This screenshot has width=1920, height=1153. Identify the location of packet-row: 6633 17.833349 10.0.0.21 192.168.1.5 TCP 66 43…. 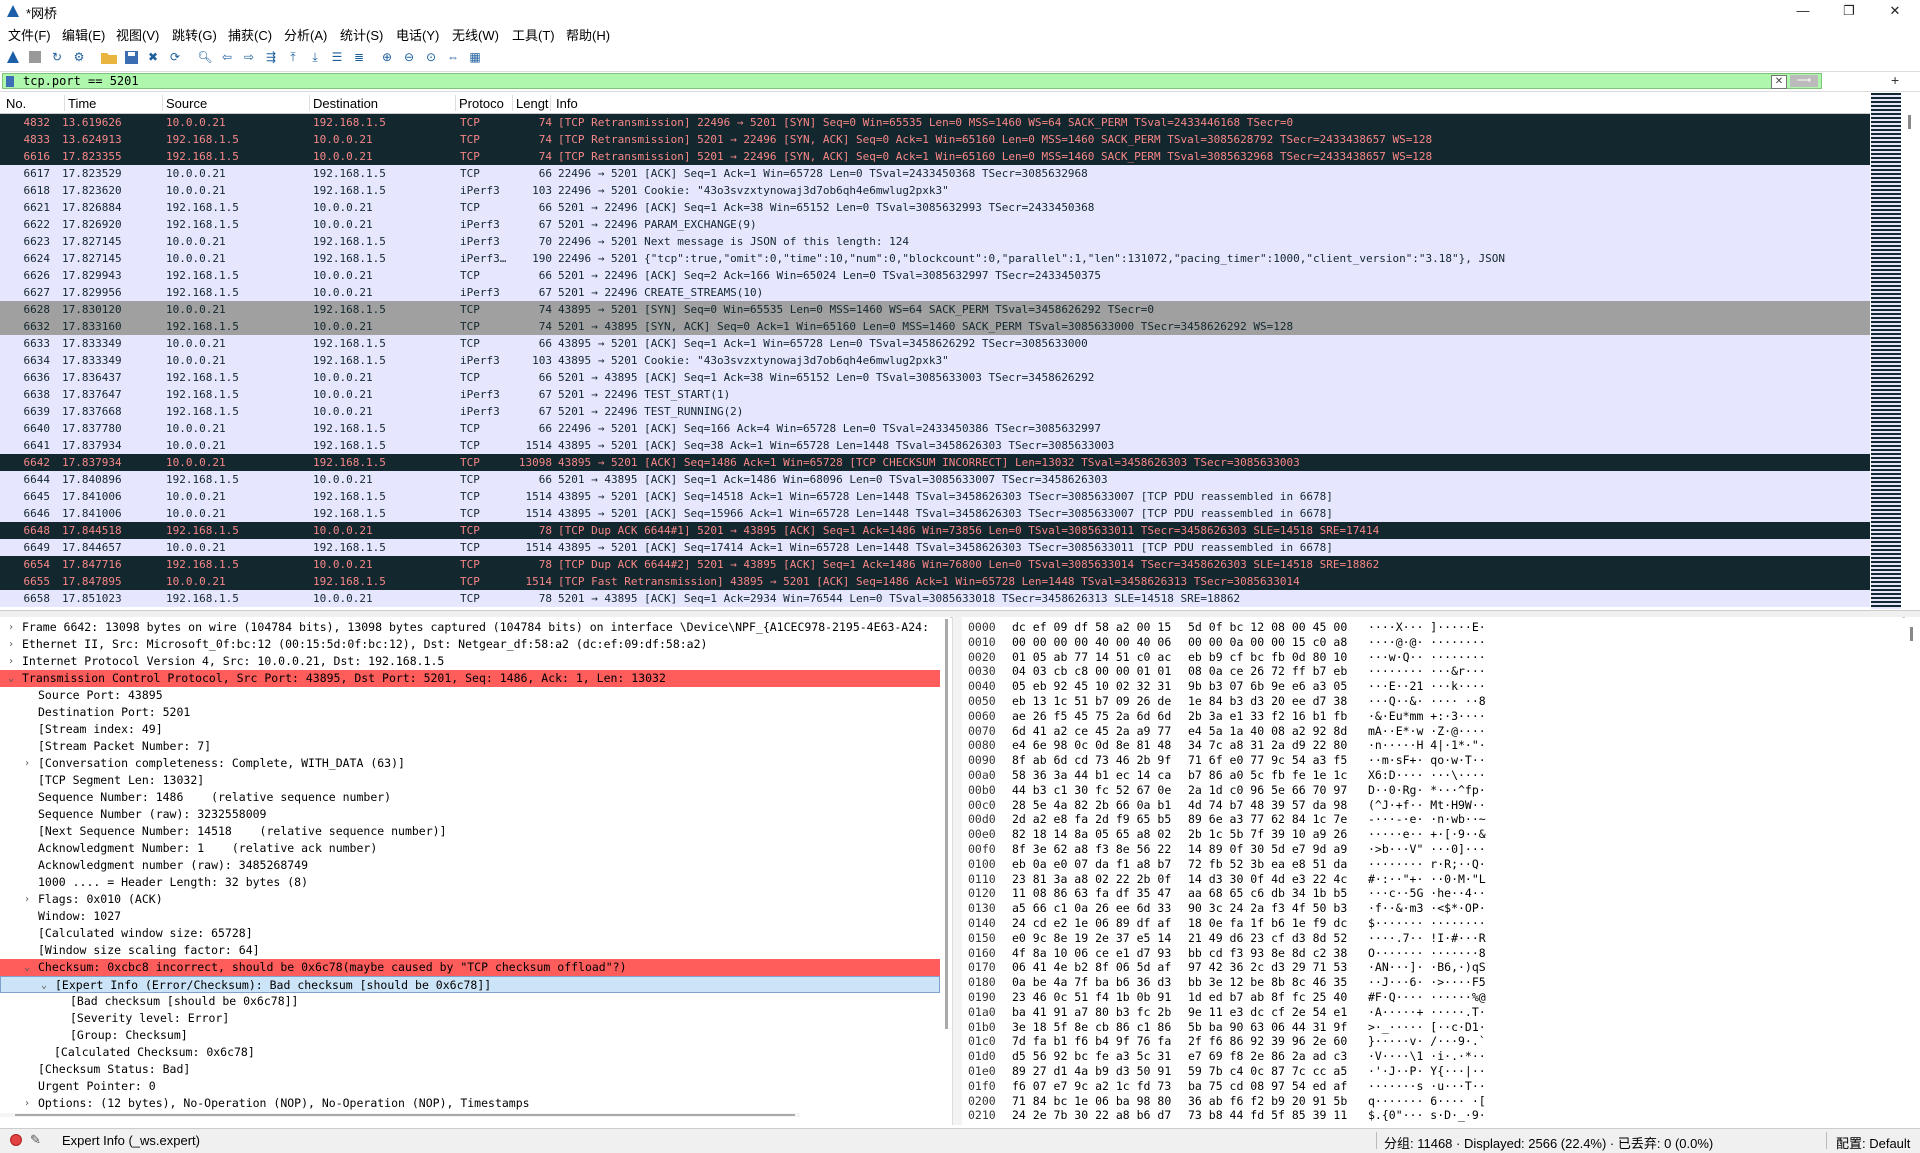
(935, 343).